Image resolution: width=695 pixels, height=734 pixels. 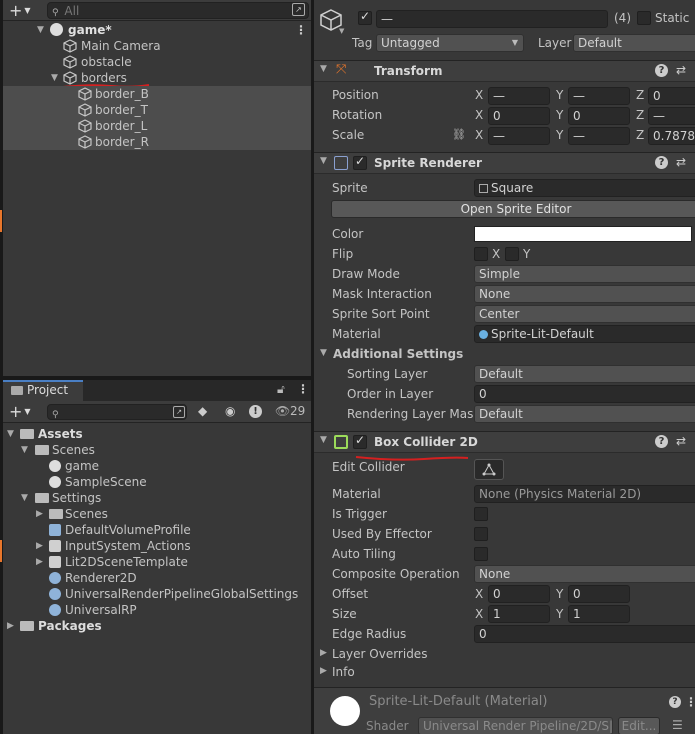 I want to click on scene-row: ▼ game* ⋮, so click(x=157, y=30).